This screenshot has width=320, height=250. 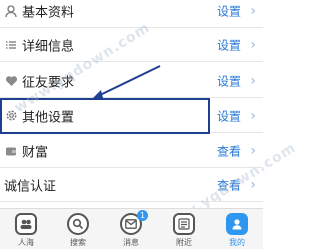 I want to click on view-link: 查看, so click(x=229, y=150).